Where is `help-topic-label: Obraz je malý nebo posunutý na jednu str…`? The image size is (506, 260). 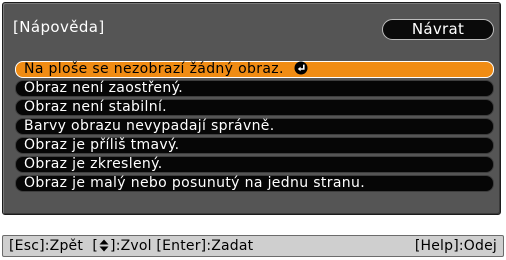
help-topic-label: Obraz je malý nebo posunutý na jednu str… is located at coordinates (195, 183).